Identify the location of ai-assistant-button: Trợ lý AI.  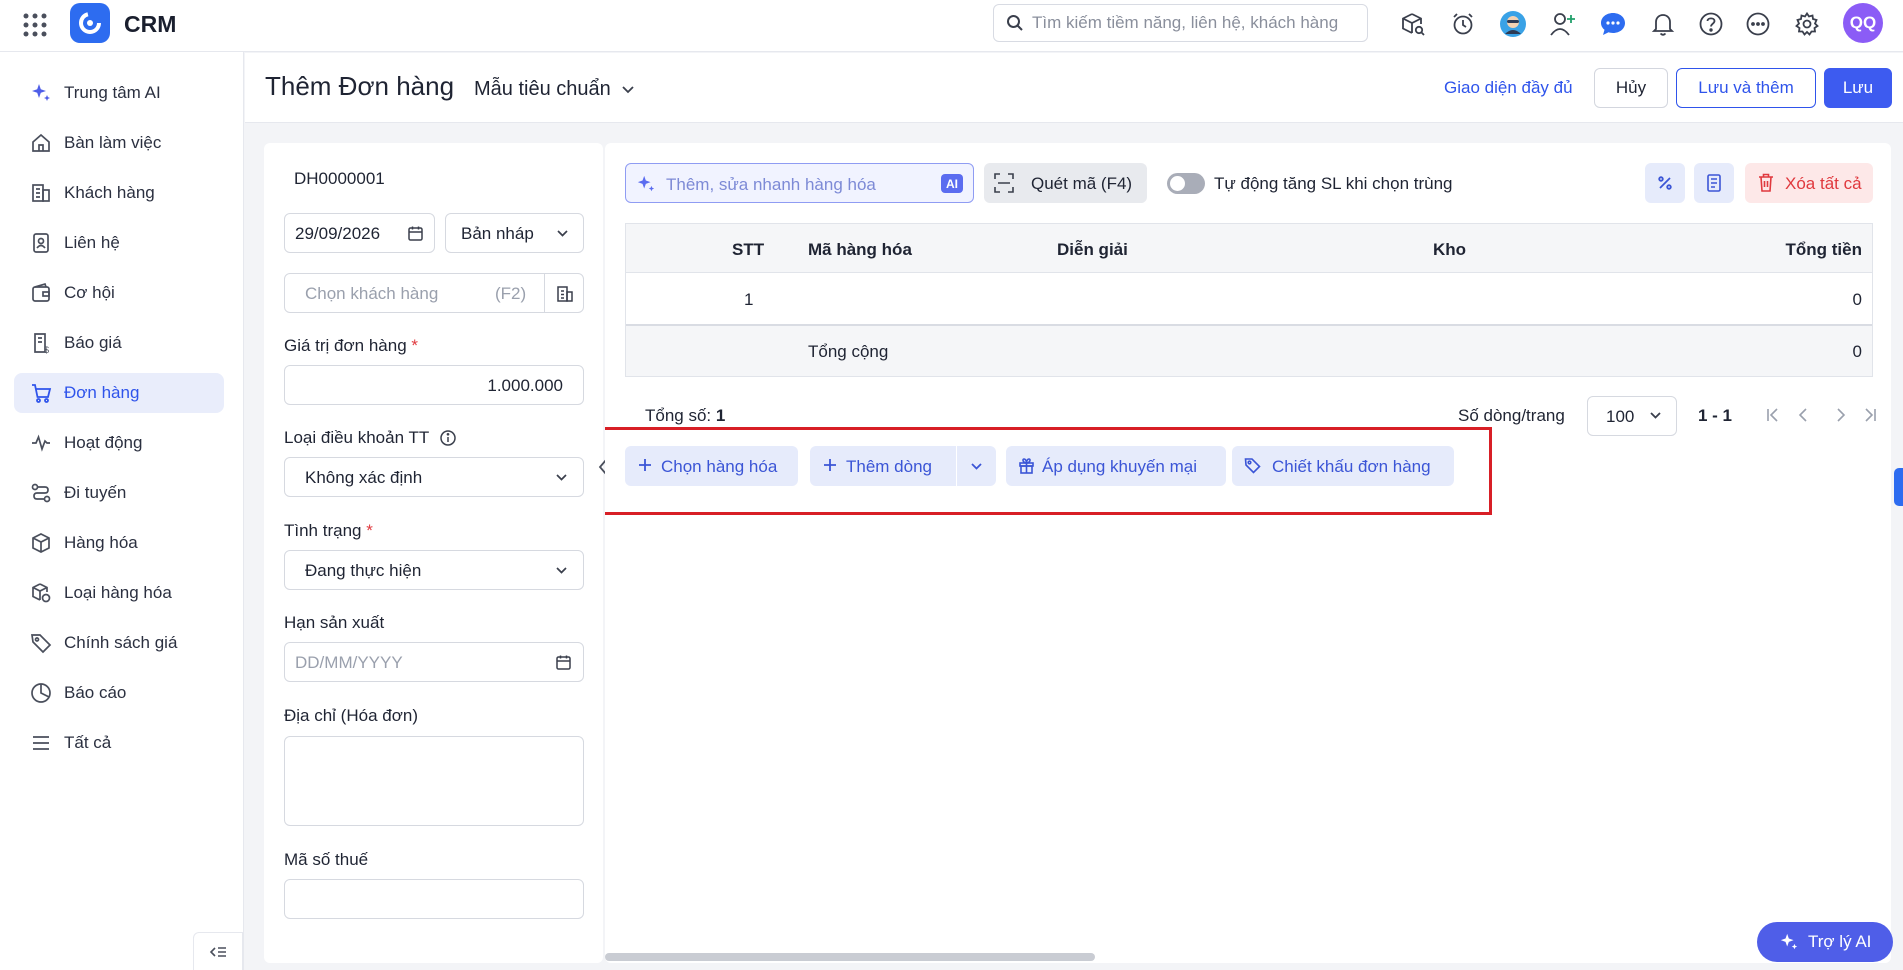
(1825, 942).